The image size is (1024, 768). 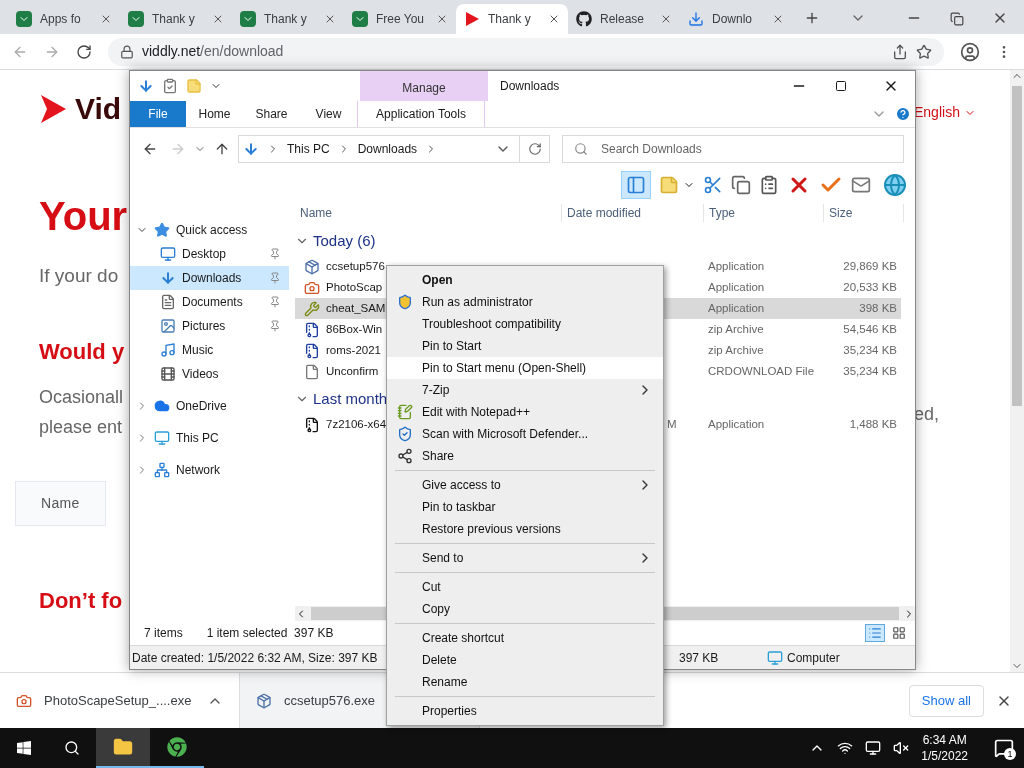 What do you see at coordinates (81, 427) in the screenshot?
I see `paragraph-line: please ent` at bounding box center [81, 427].